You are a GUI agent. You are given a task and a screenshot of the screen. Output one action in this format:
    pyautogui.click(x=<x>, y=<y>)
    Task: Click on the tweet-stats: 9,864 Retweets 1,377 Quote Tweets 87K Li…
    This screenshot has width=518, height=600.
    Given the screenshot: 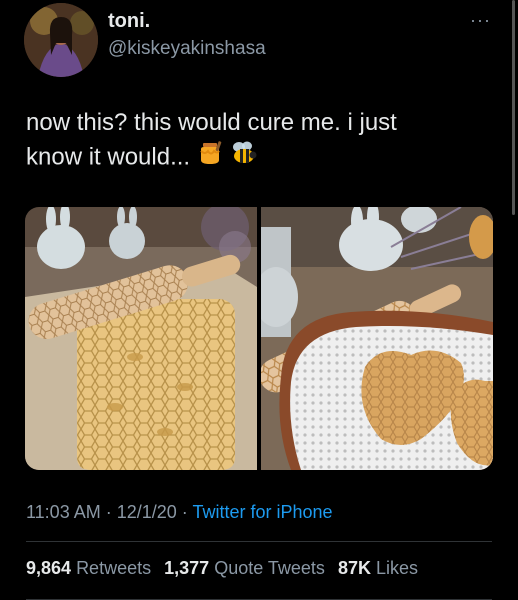 What is the action you would take?
    pyautogui.click(x=226, y=568)
    